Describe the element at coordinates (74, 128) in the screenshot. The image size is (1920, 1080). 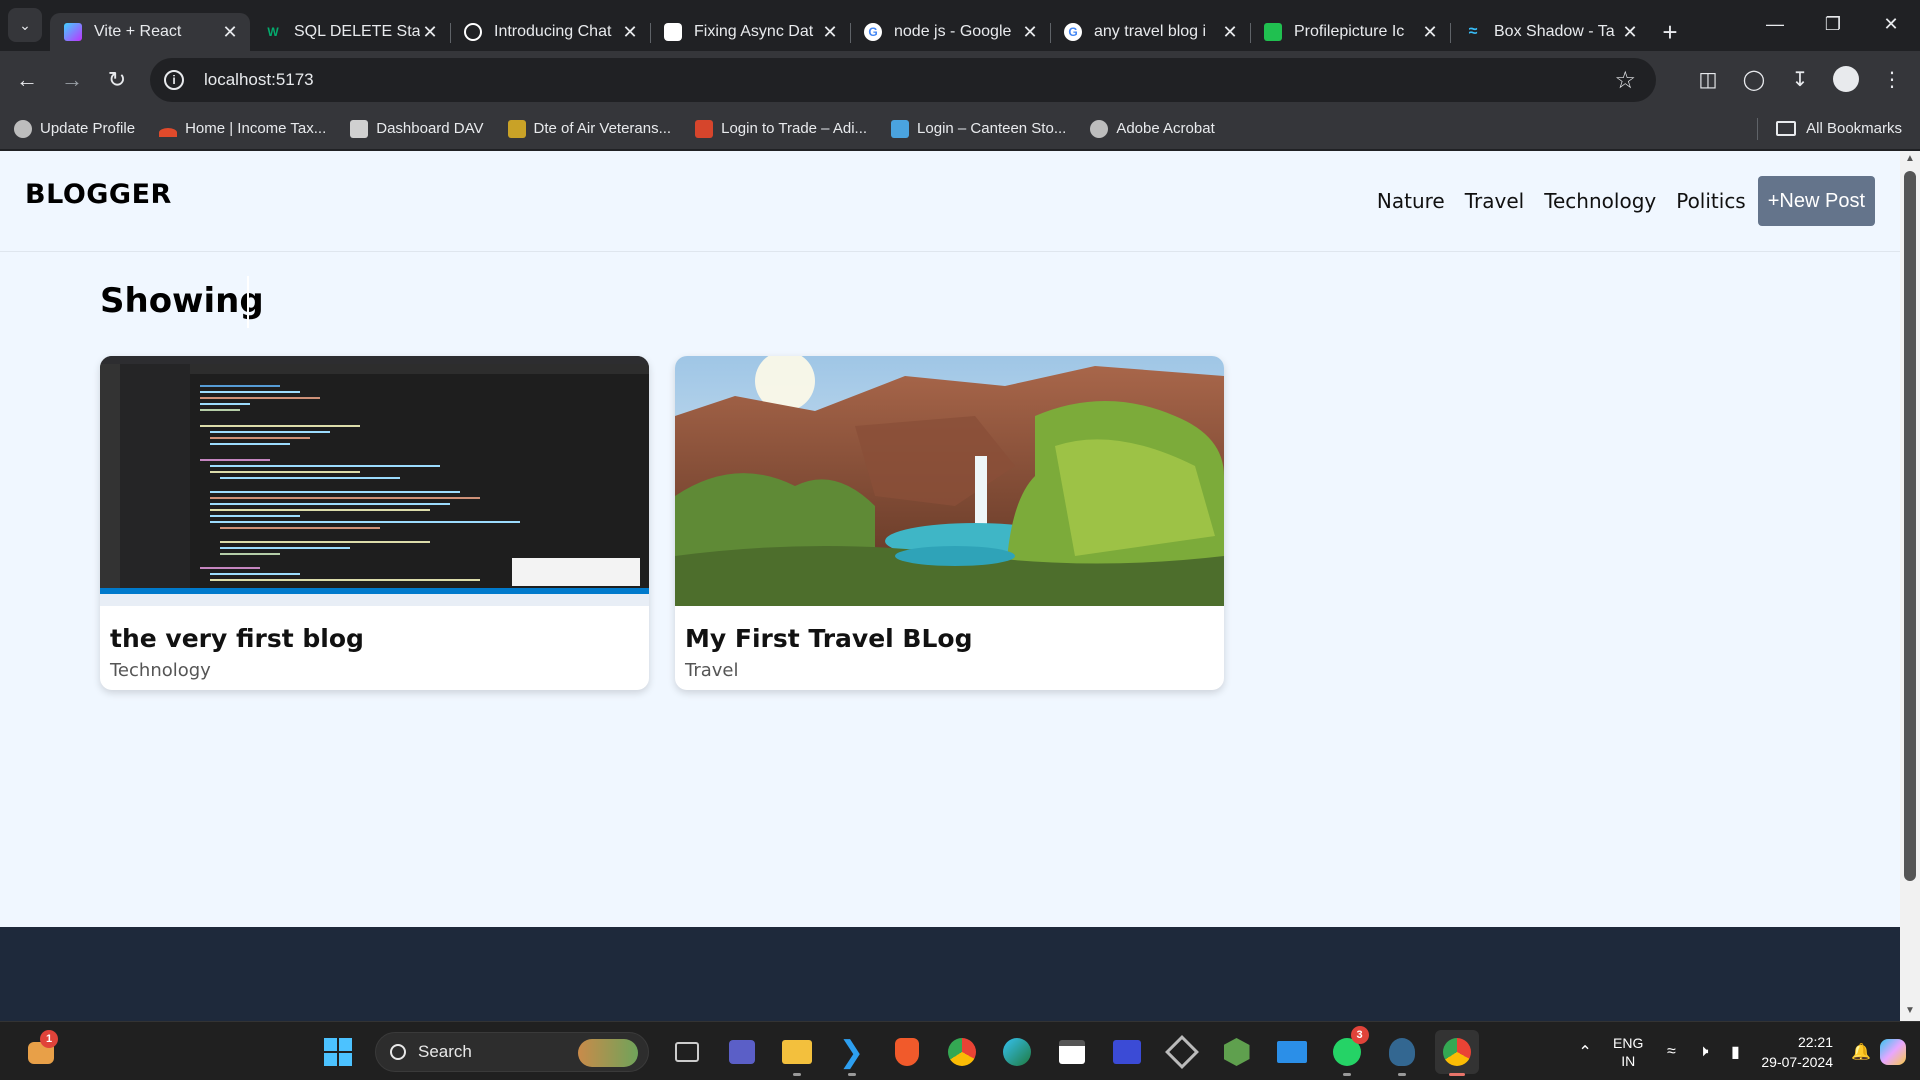
I see `bookmark-update-profile: Update Profile` at that location.